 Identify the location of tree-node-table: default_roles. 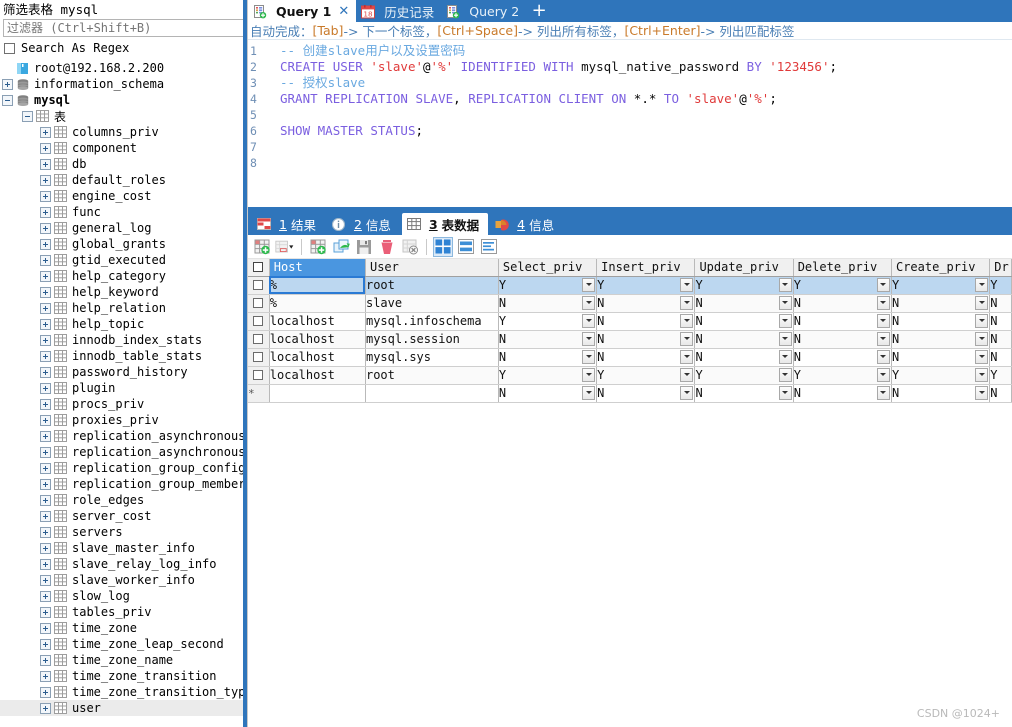
(123, 180).